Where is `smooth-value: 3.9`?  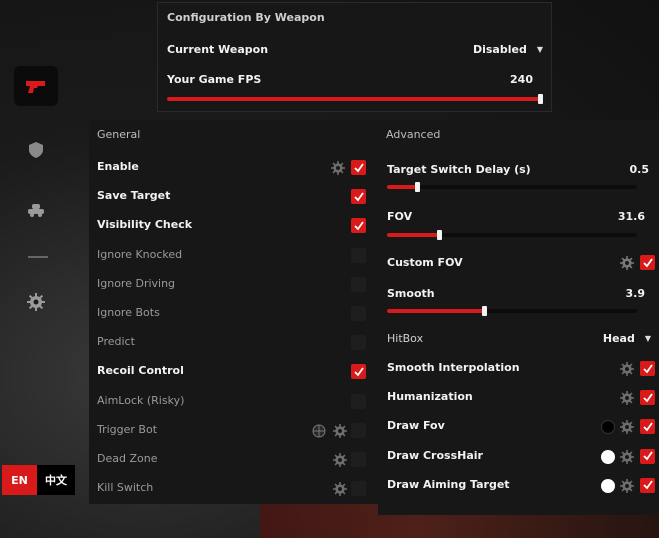
smooth-value: 3.9 is located at coordinates (635, 293).